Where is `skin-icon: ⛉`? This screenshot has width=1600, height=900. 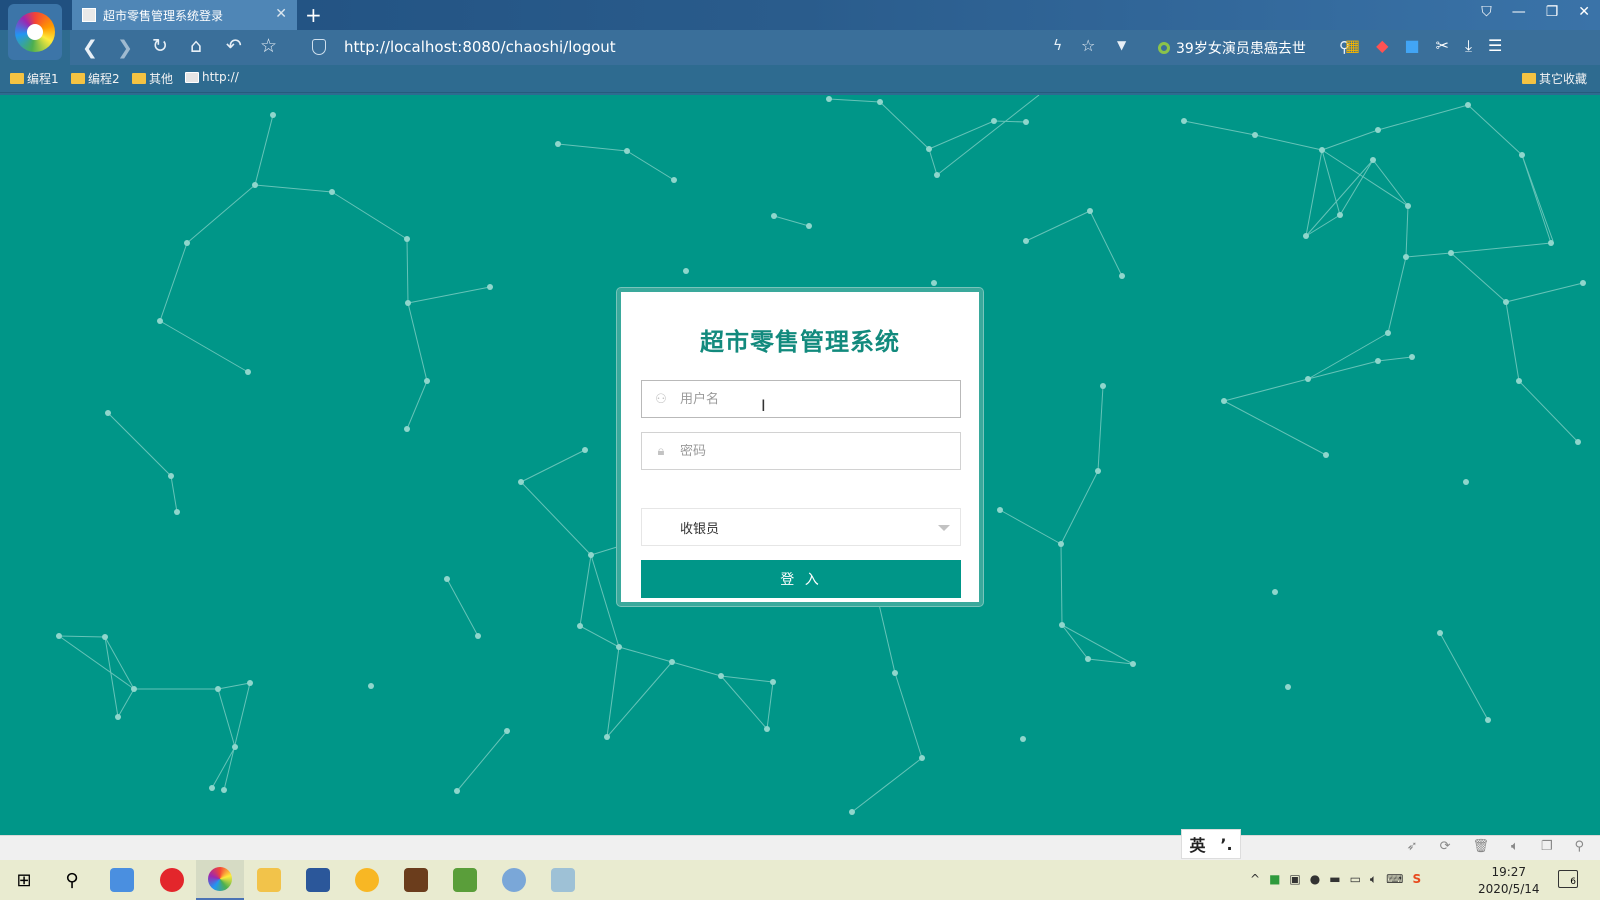 skin-icon: ⛉ is located at coordinates (1486, 12).